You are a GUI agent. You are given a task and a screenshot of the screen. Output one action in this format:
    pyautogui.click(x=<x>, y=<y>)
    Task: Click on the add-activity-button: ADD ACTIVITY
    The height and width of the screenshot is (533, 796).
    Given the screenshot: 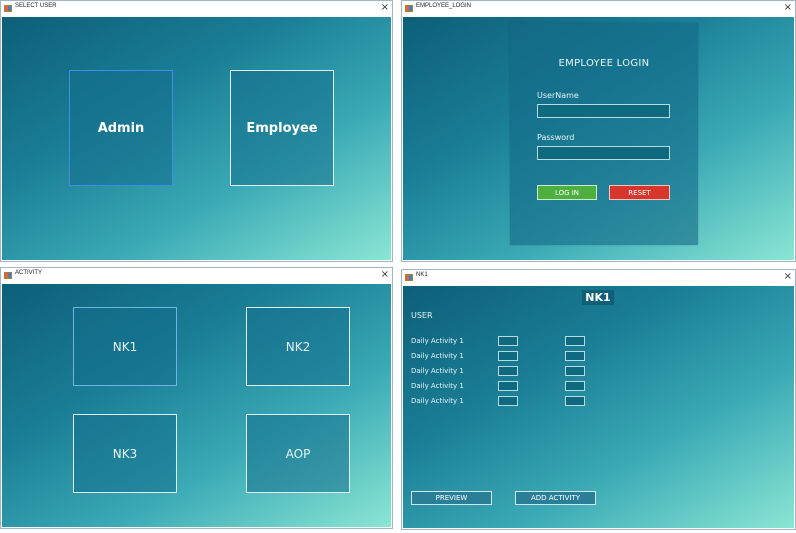 What is the action you would take?
    pyautogui.click(x=555, y=498)
    